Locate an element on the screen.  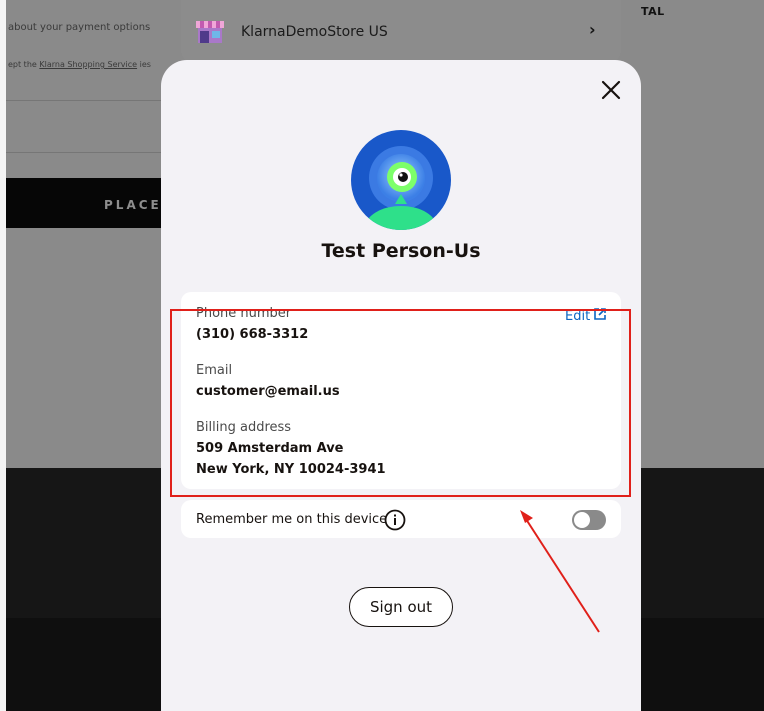
store-name: KlarnaDemoStore US is located at coordinates (314, 32).